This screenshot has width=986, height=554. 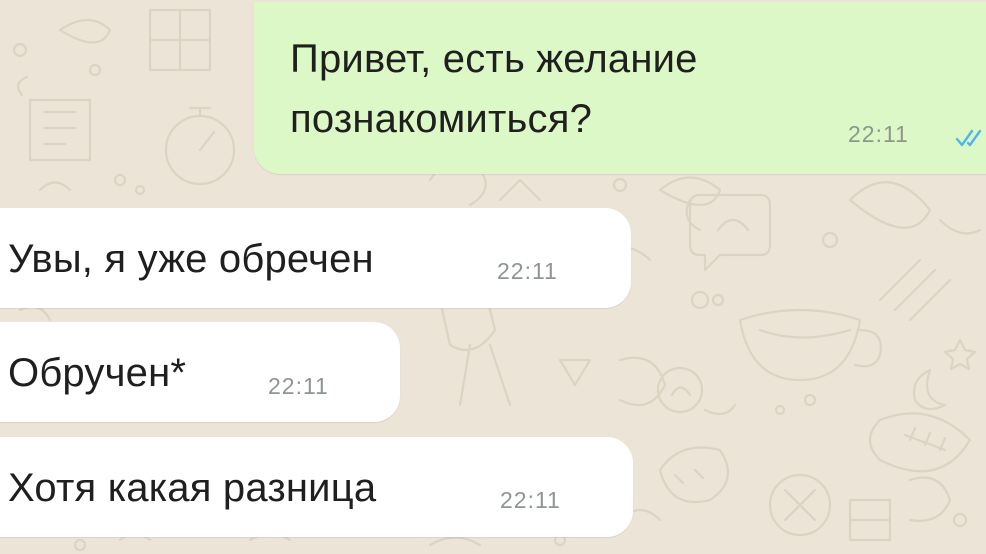 I want to click on message-text: Увы, я уже обречен, so click(x=191, y=259).